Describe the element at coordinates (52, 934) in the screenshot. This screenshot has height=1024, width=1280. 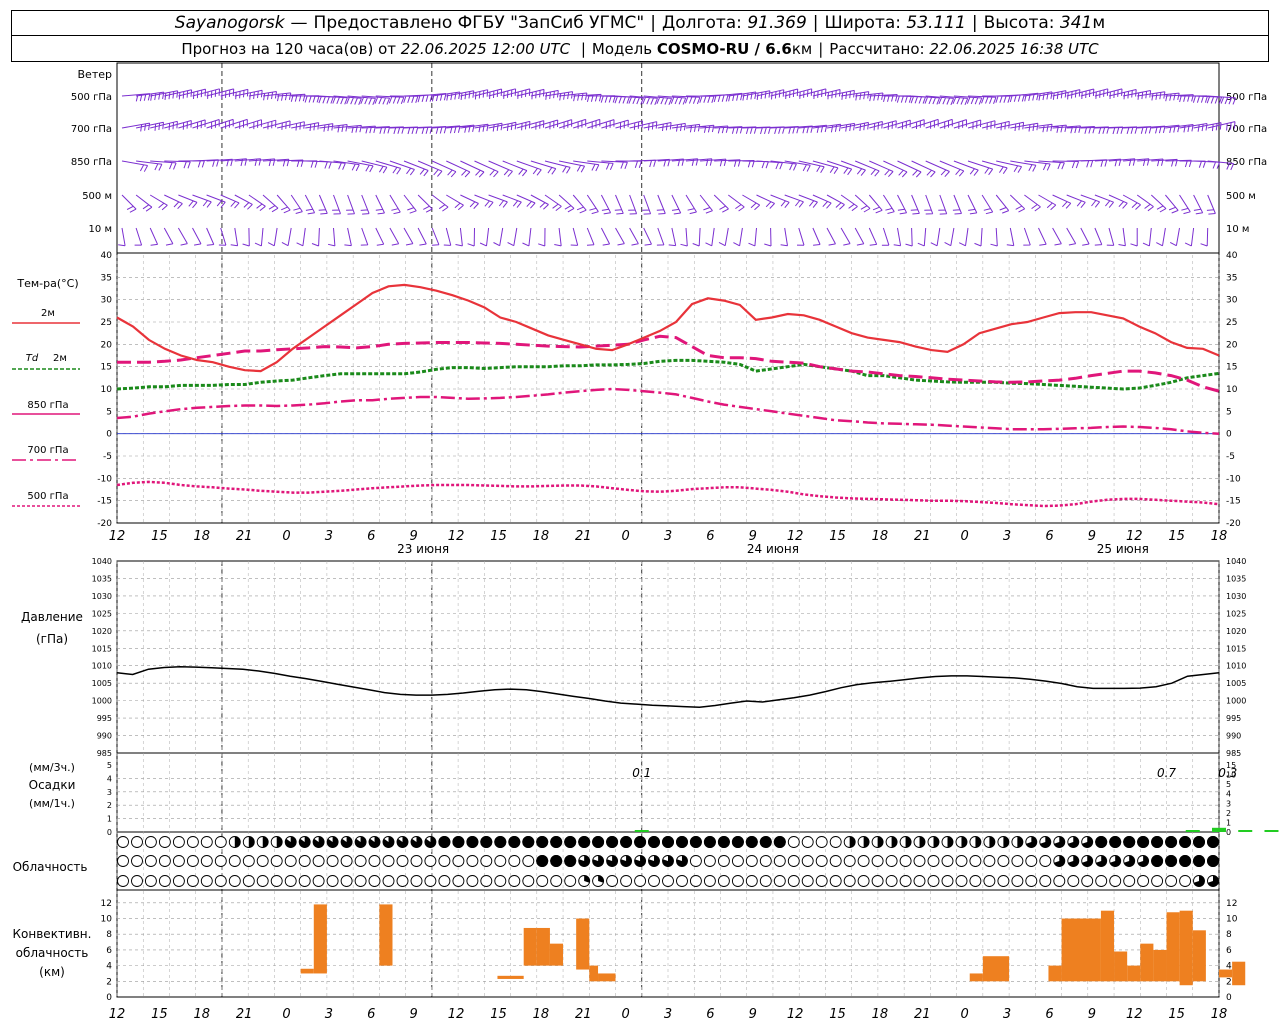
I see `conv-title-1: Конвективн.` at that location.